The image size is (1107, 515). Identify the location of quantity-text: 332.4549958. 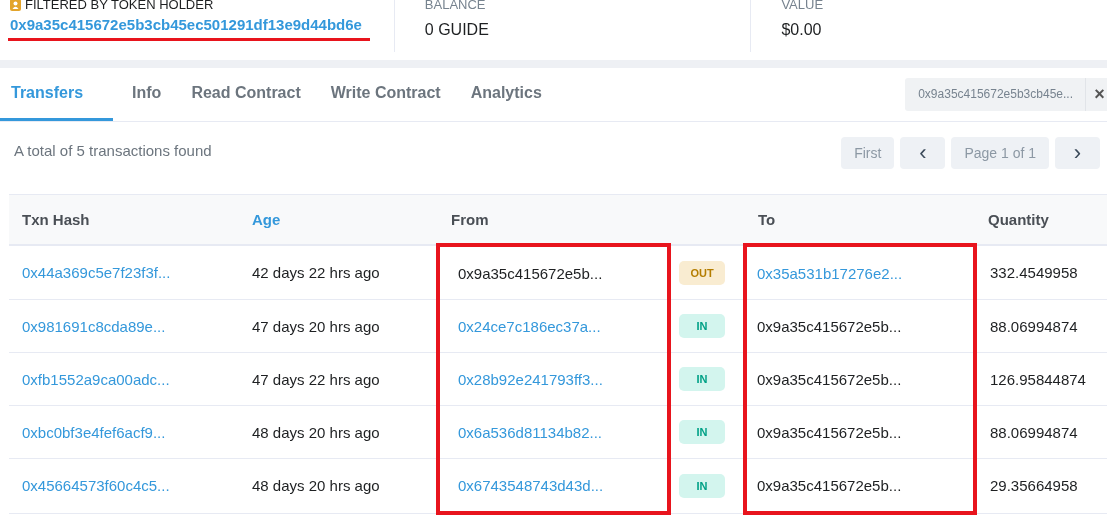
(1034, 272).